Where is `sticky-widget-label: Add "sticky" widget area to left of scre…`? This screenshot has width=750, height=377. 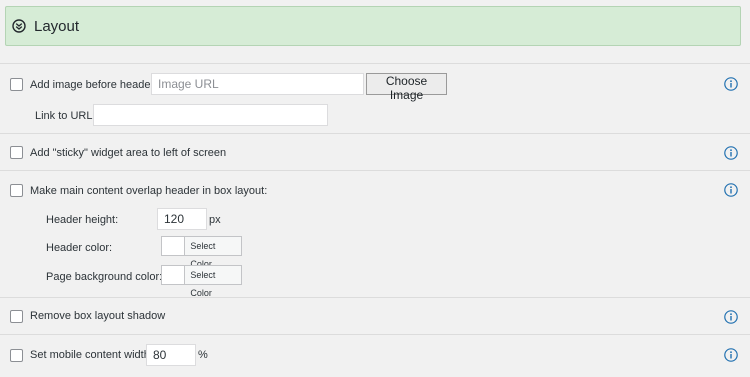
sticky-widget-label: Add "sticky" widget area to left of scre… is located at coordinates (128, 153).